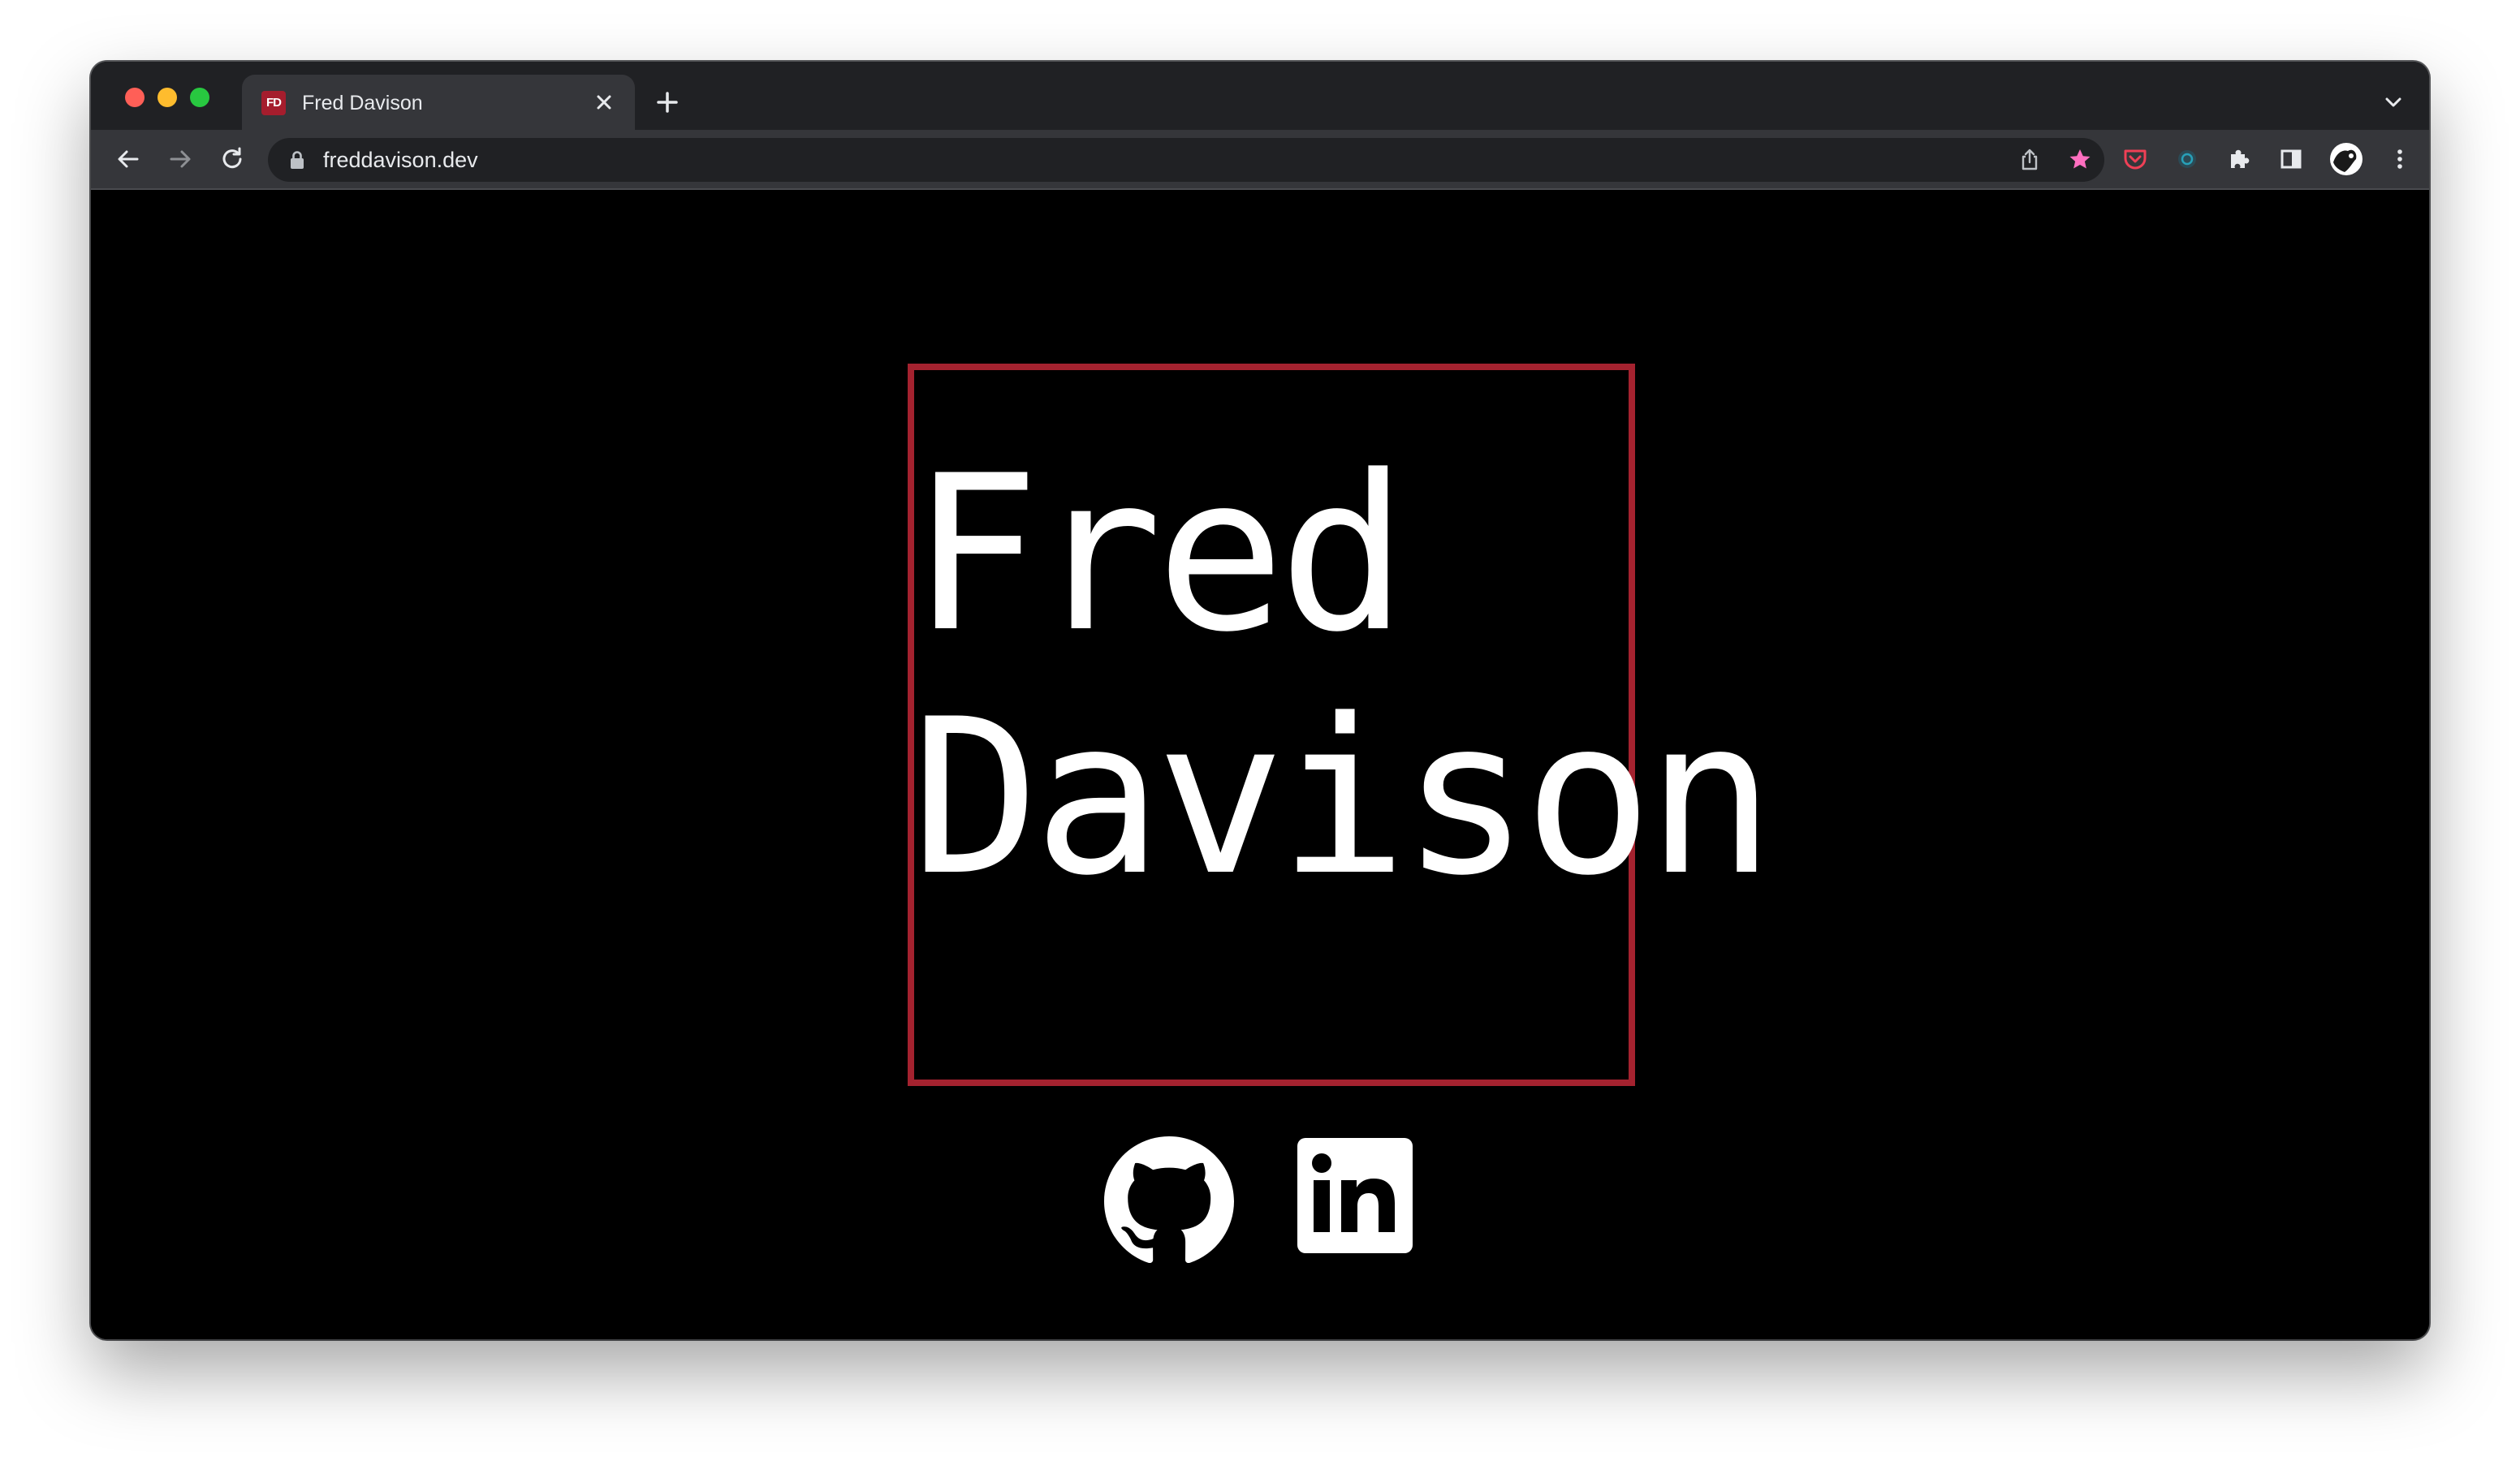 The height and width of the screenshot is (1461, 2520). What do you see at coordinates (1343, 798) in the screenshot?
I see `name-last: Davison` at bounding box center [1343, 798].